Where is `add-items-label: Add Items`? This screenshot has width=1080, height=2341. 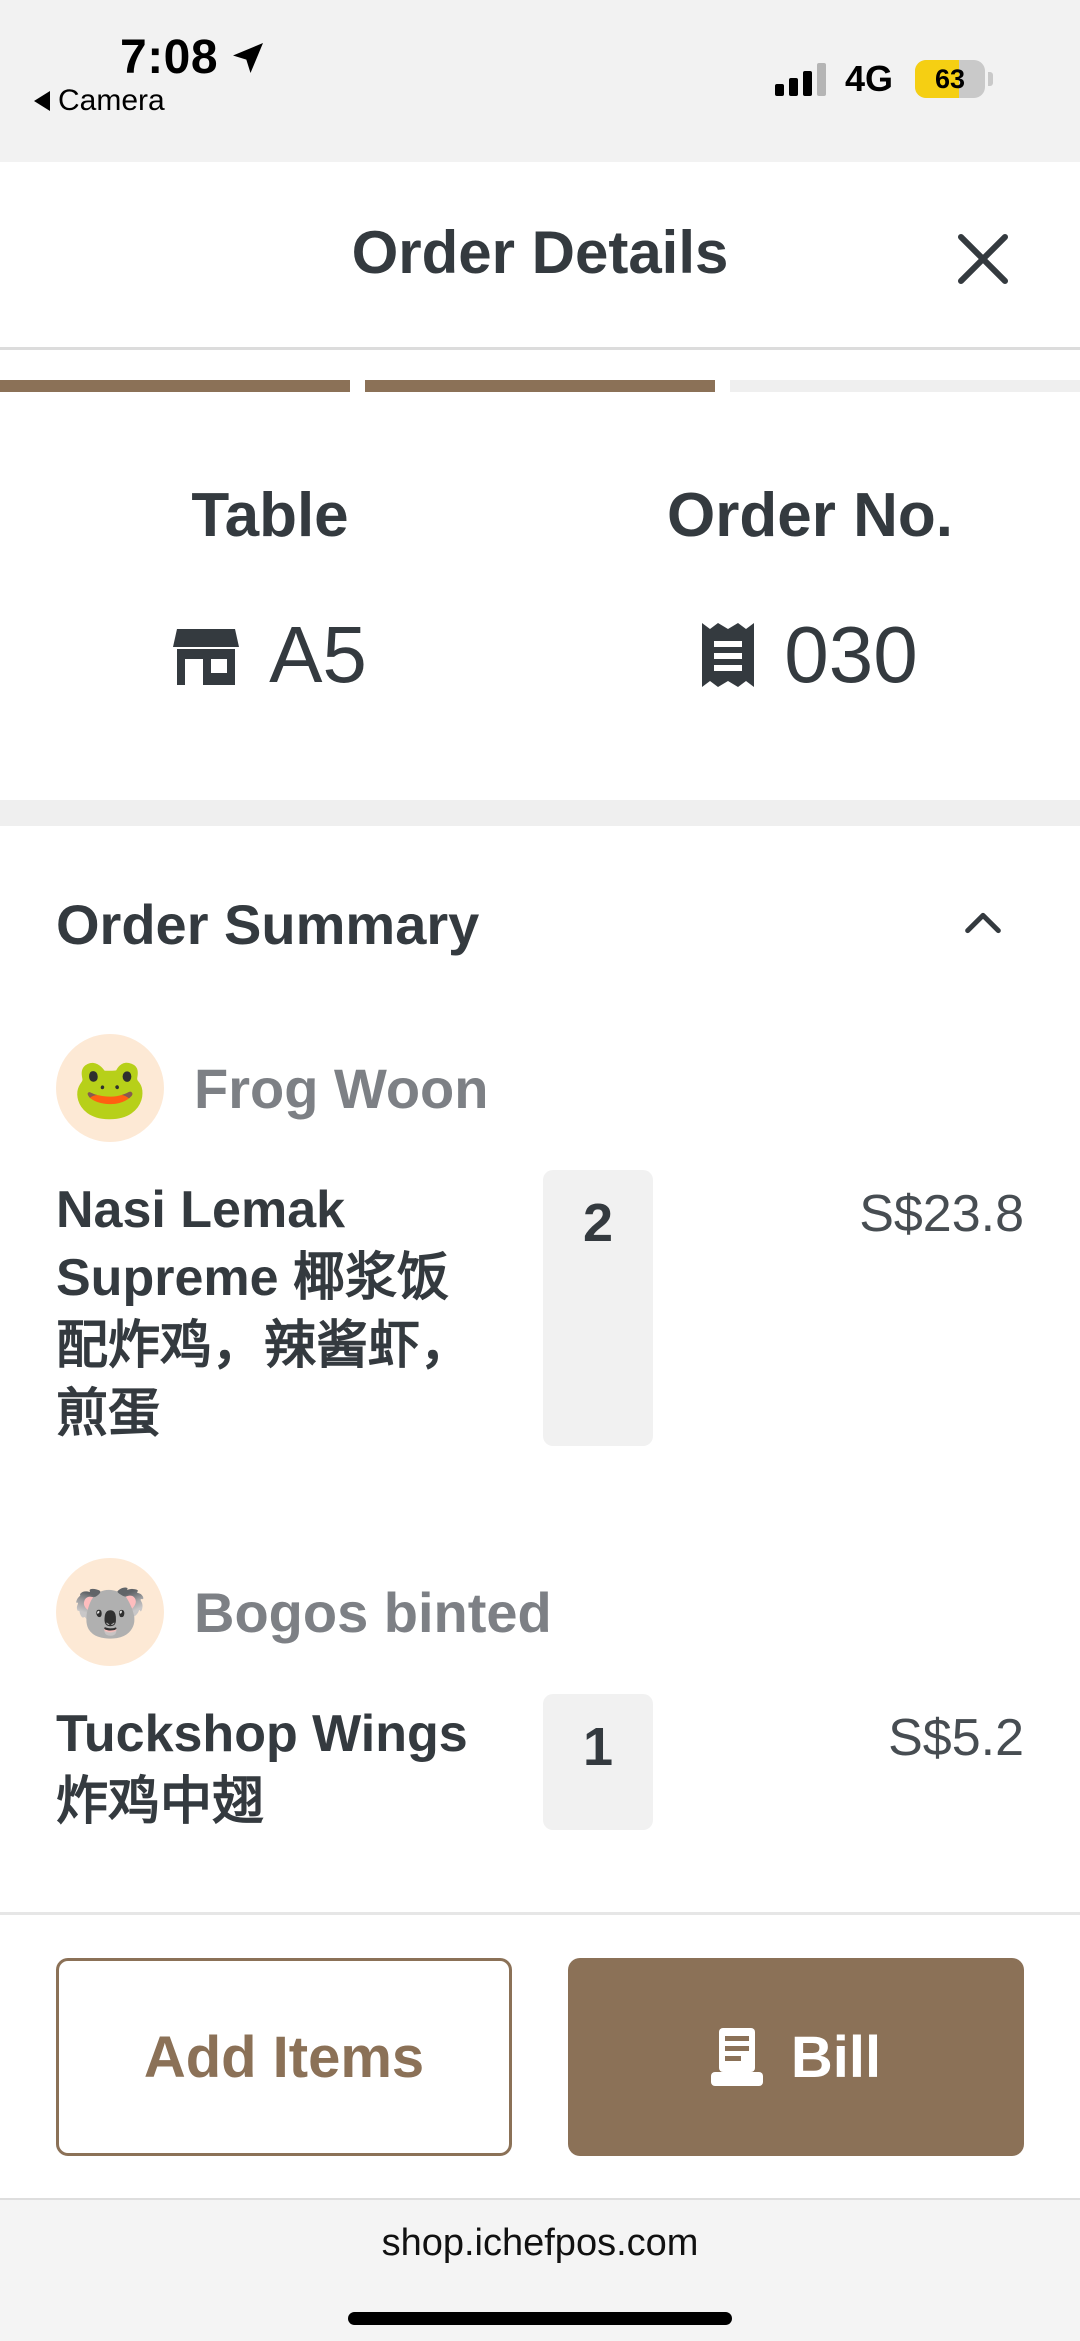 add-items-label: Add Items is located at coordinates (284, 2057).